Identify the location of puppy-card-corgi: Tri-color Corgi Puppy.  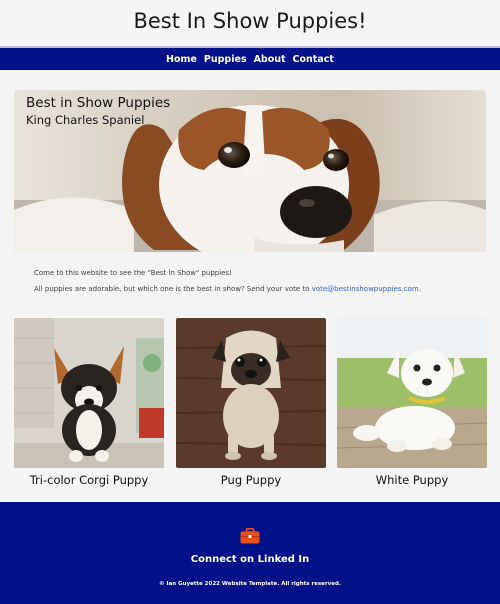
(89, 402).